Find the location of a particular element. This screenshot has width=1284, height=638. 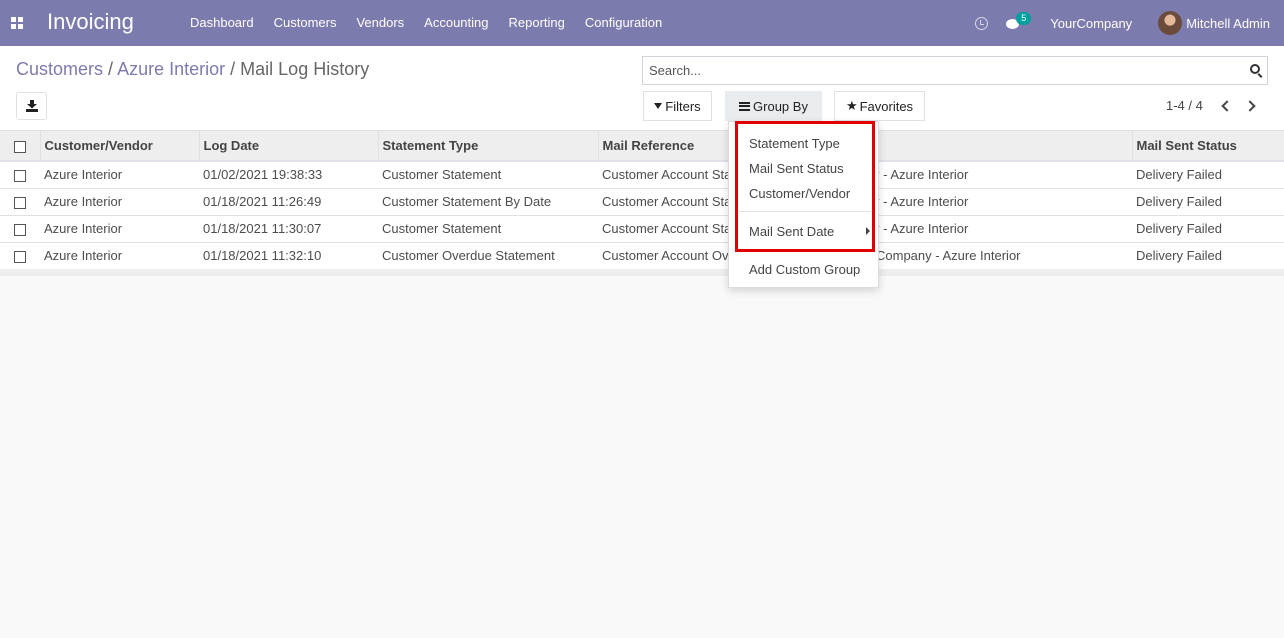

search-input is located at coordinates (938, 70).